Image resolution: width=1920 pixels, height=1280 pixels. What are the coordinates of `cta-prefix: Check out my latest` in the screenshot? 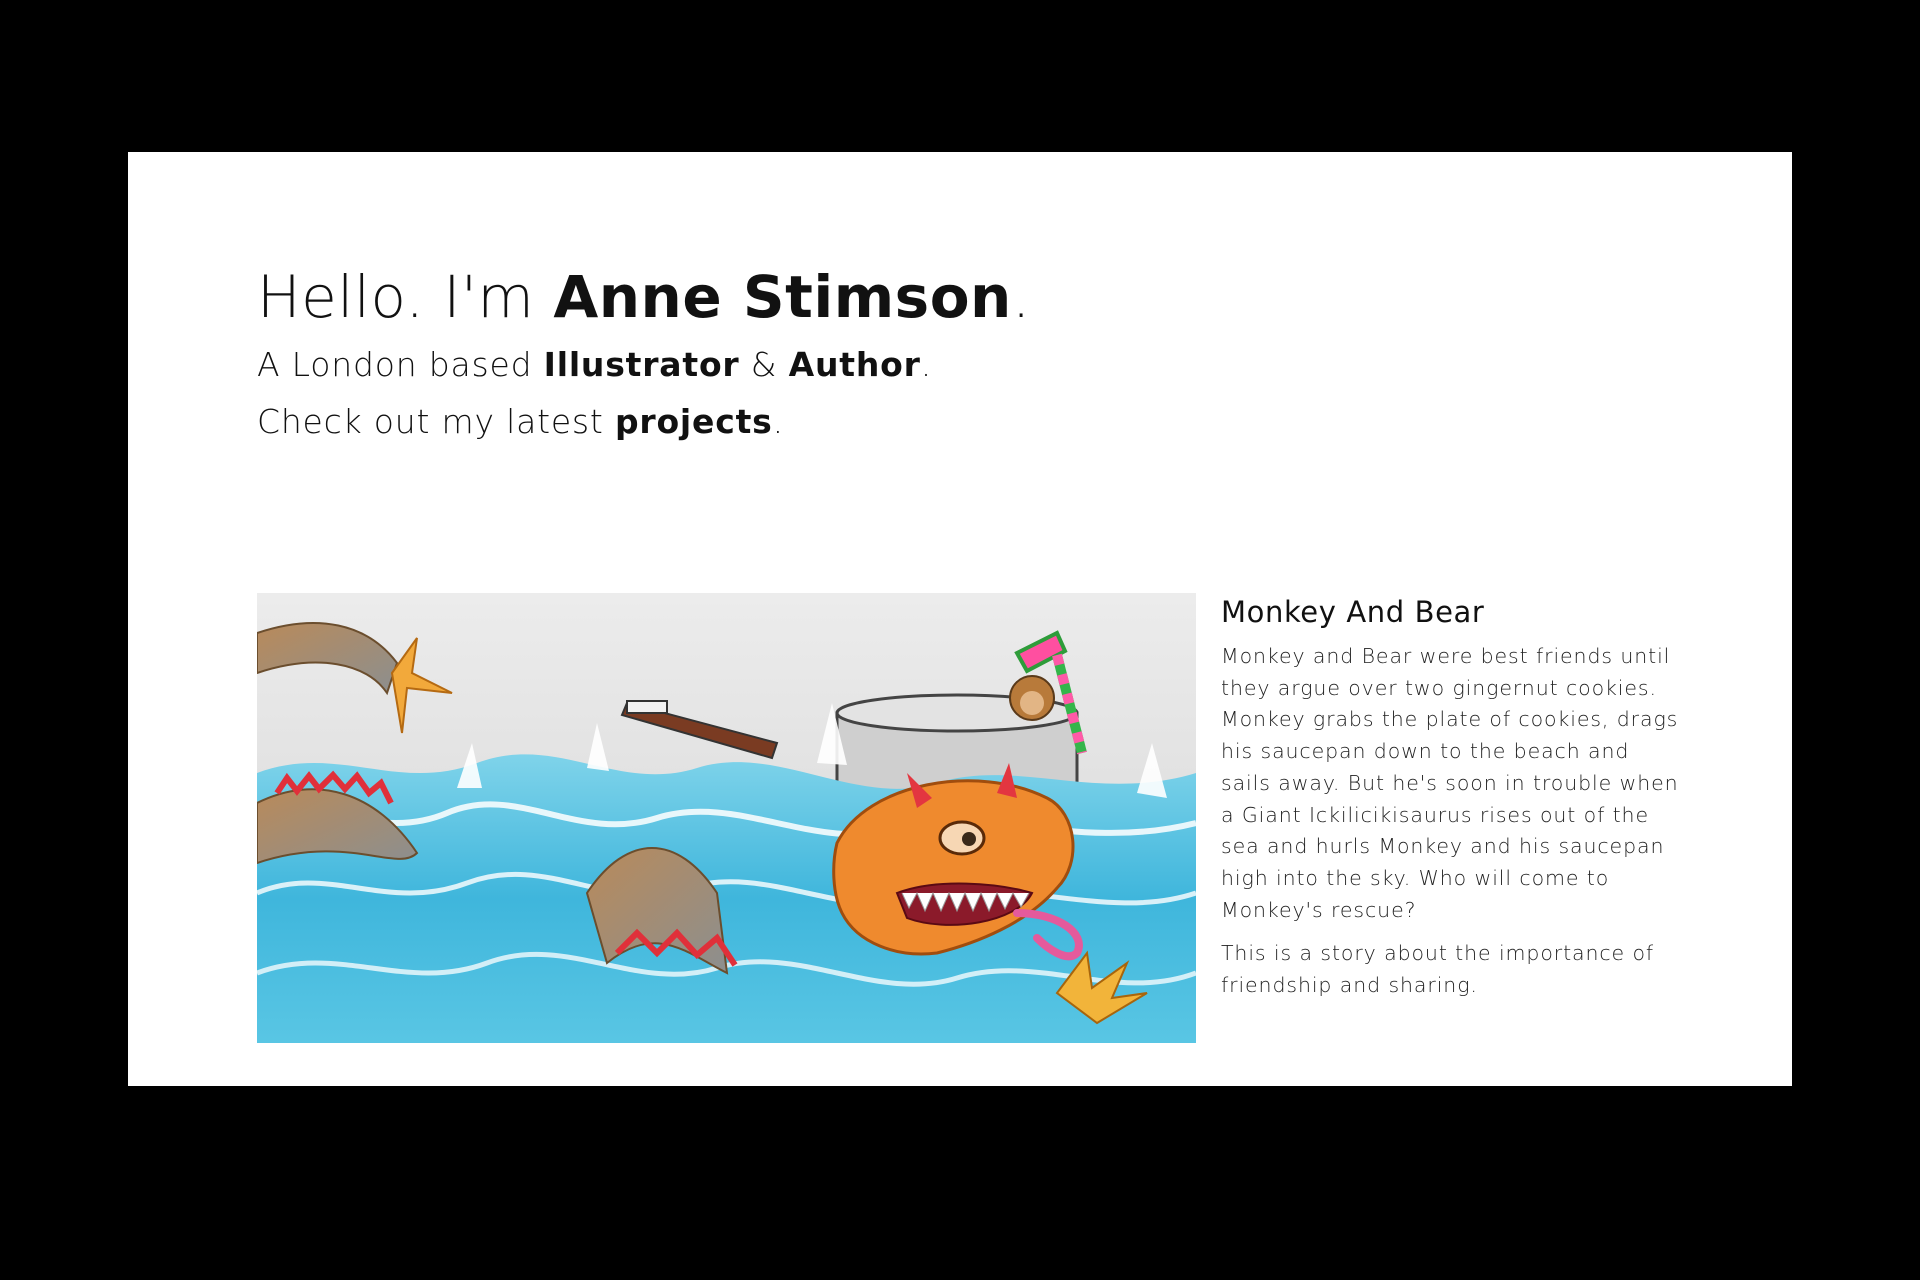 It's located at (436, 421).